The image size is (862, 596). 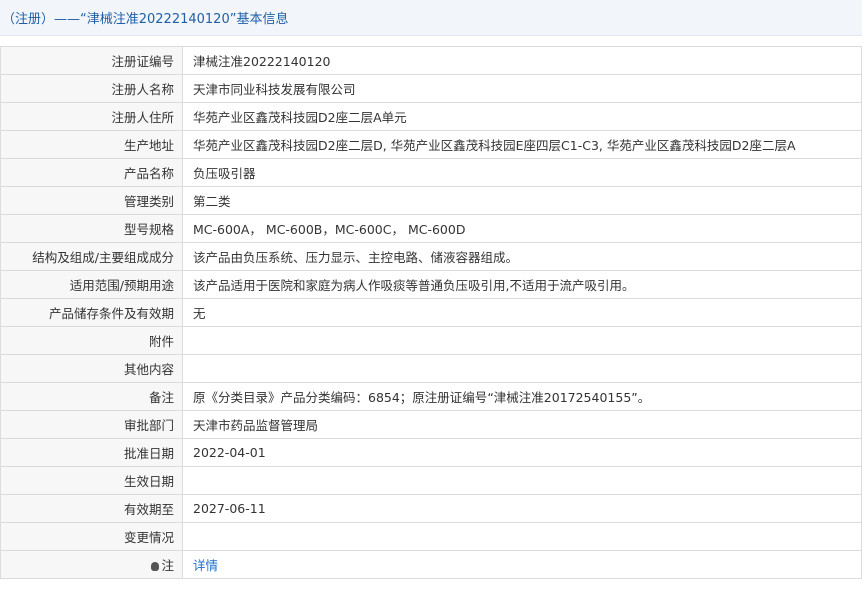 I want to click on field-value: 2022-04-01, so click(x=522, y=452).